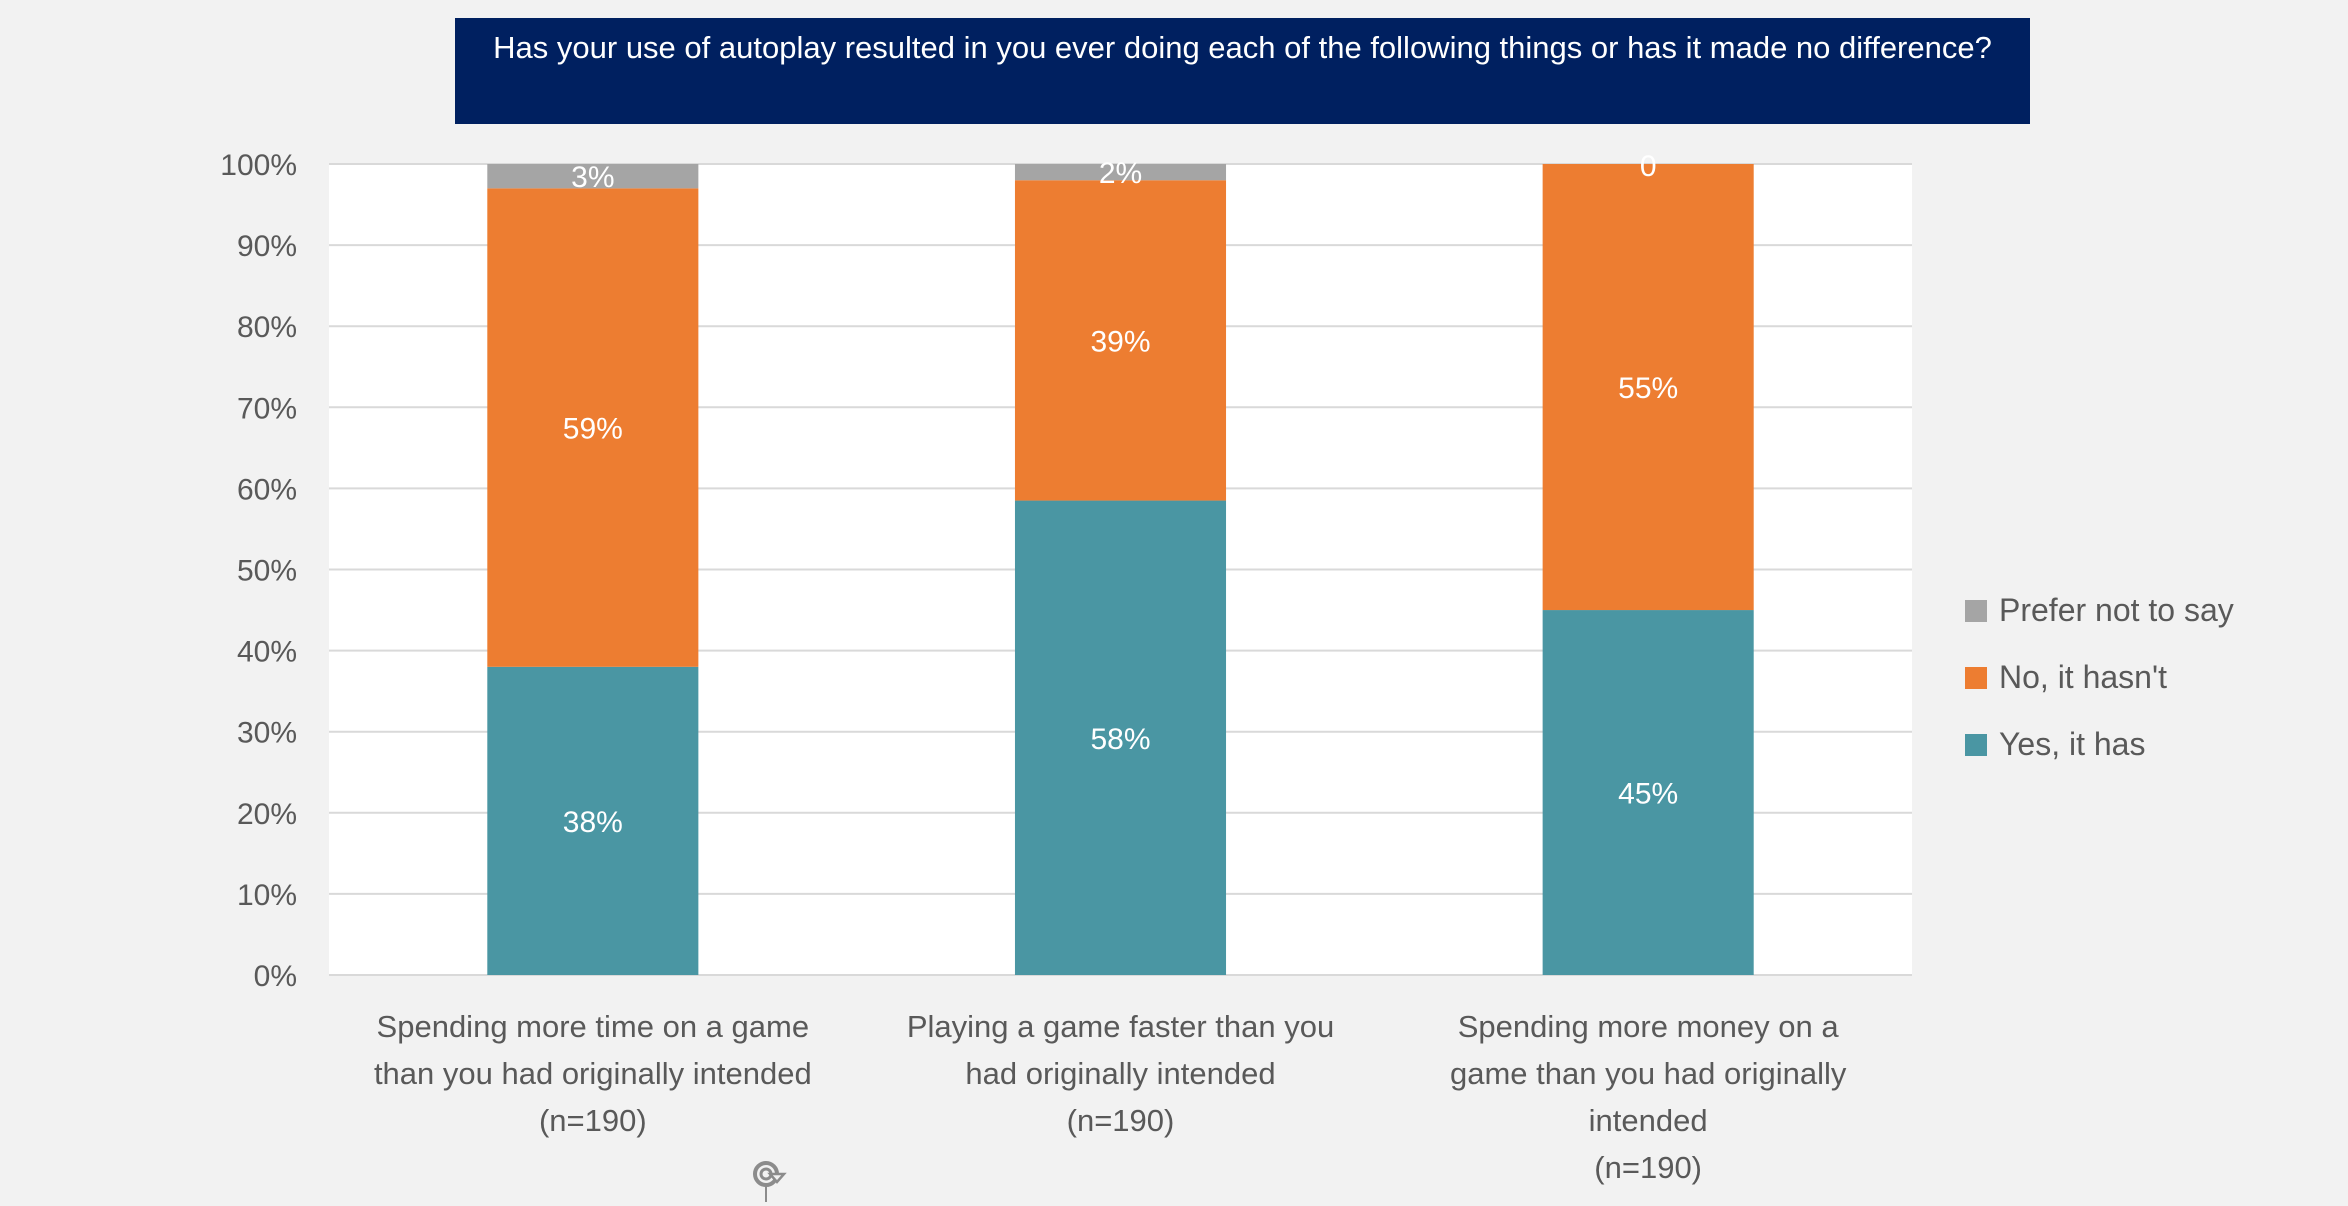  Describe the element at coordinates (267, 489) in the screenshot. I see `y-tick-label: 60%` at that location.